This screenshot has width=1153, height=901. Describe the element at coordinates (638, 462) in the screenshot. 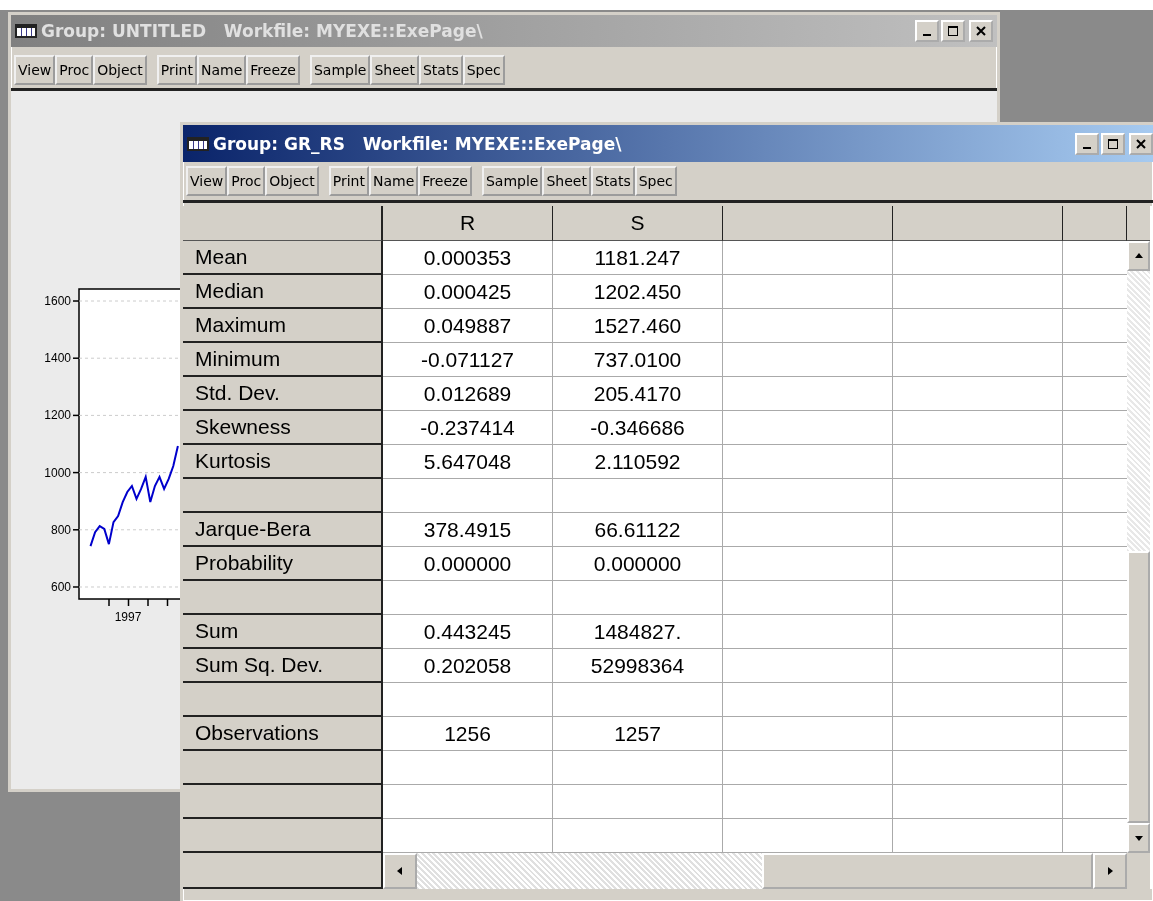

I see `table-cell: 2.110592` at that location.